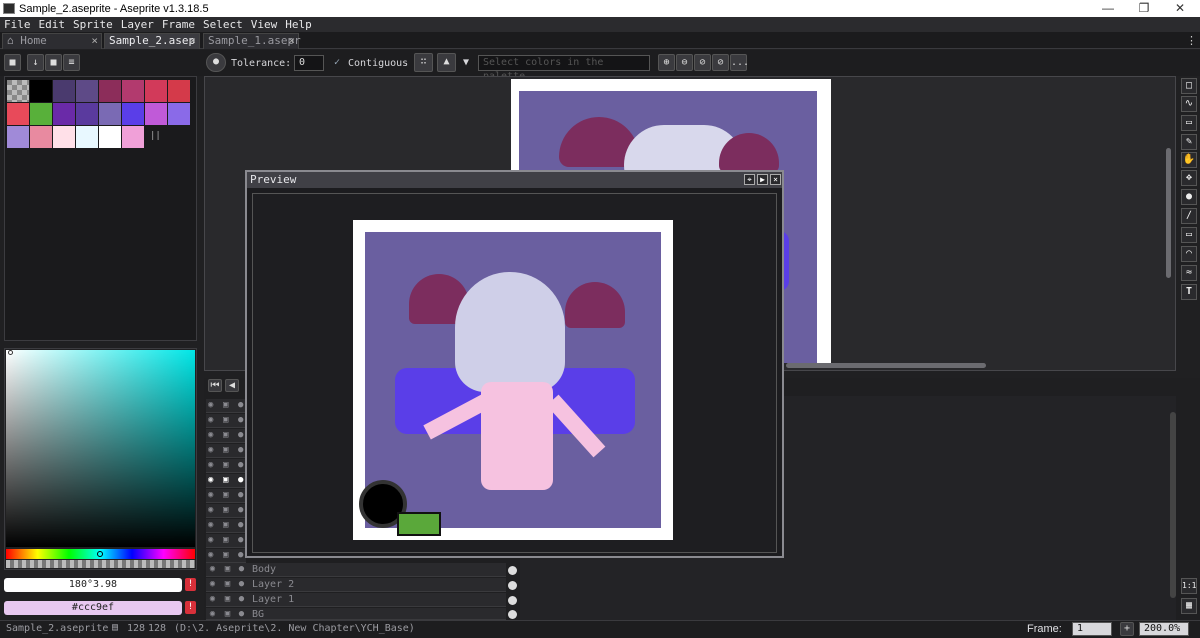  Describe the element at coordinates (1189, 197) in the screenshot. I see `paint-bucket-tool-icon: ●` at that location.